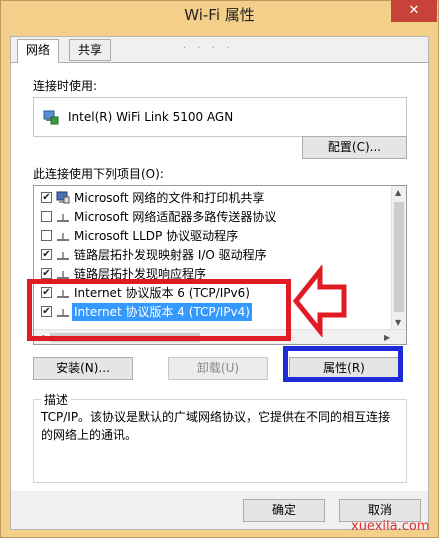  What do you see at coordinates (216, 426) in the screenshot?
I see `description-text: TCP/IP。该协议是默认的广域网络协议，它提供在不同的相互连接的网络上的通讯。` at bounding box center [216, 426].